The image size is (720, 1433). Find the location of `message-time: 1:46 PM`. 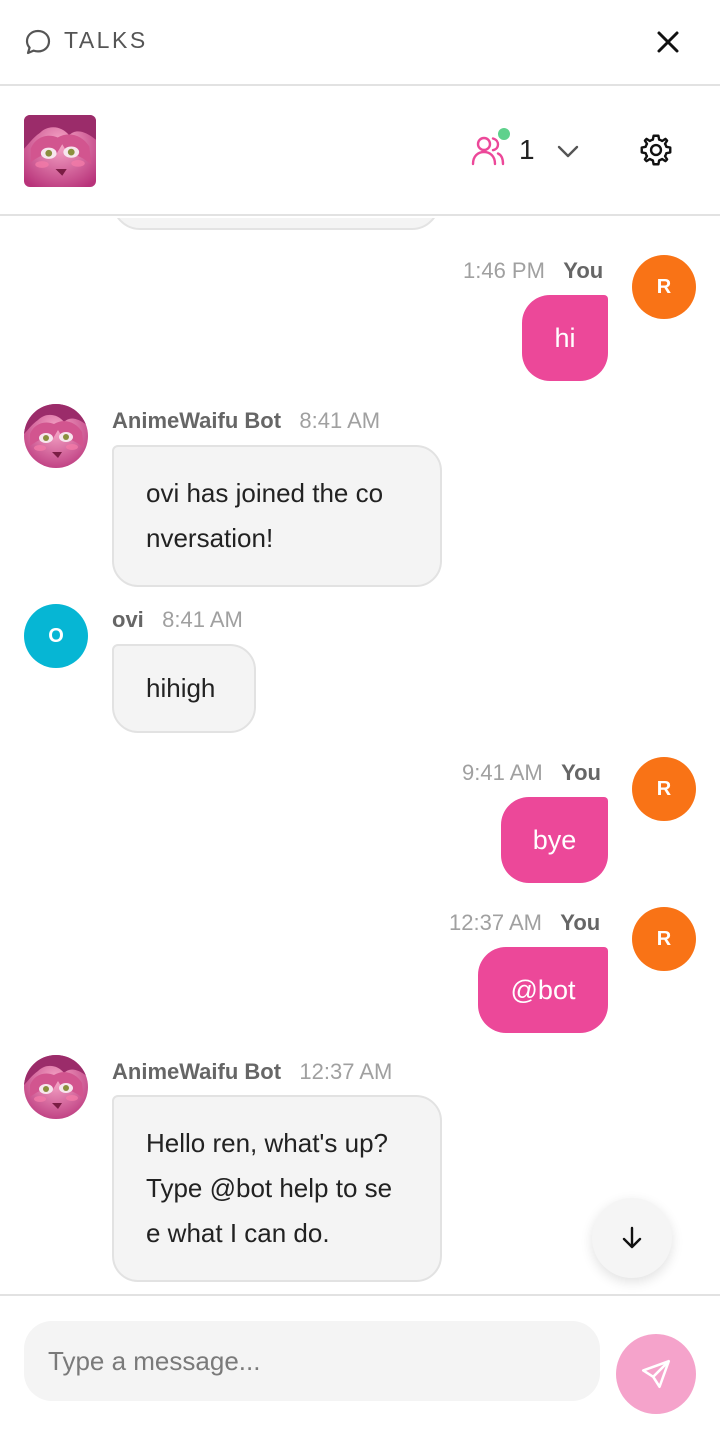

message-time: 1:46 PM is located at coordinates (504, 270).